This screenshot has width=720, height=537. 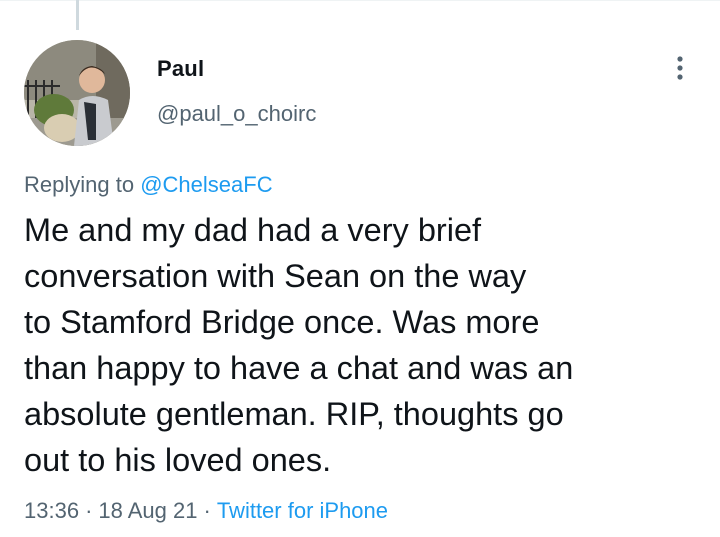 I want to click on author-handle: @paul_o_choirc, so click(x=236, y=114).